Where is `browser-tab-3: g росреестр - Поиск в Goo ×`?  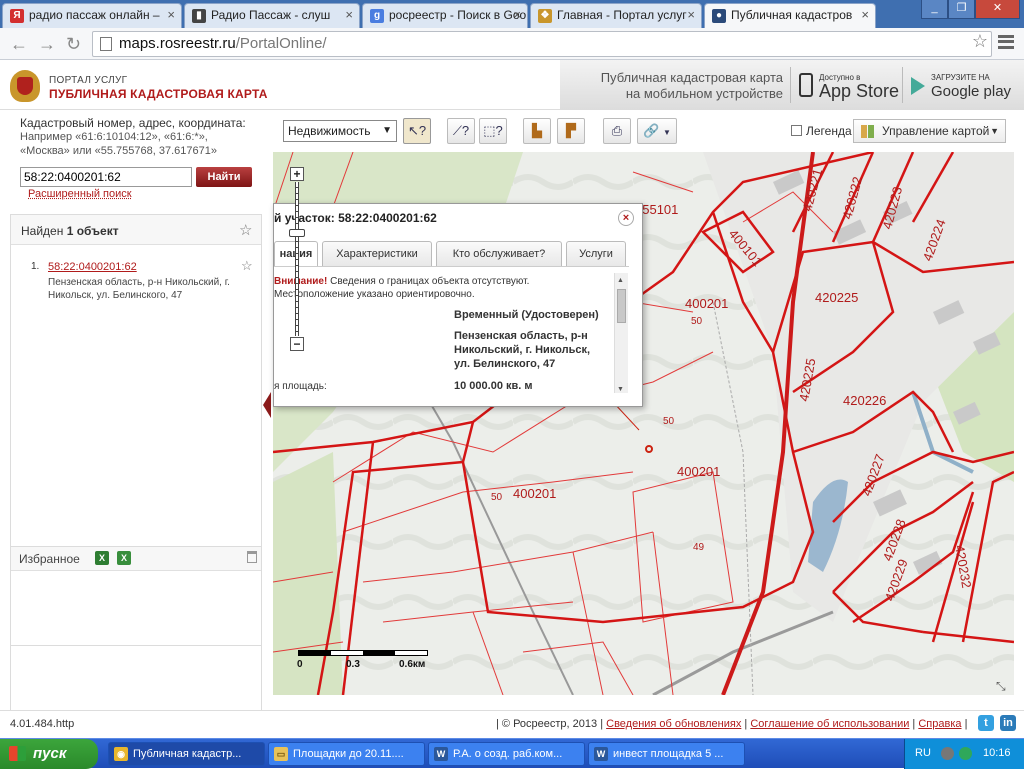 browser-tab-3: g росреестр - Поиск в Goo × is located at coordinates (445, 15).